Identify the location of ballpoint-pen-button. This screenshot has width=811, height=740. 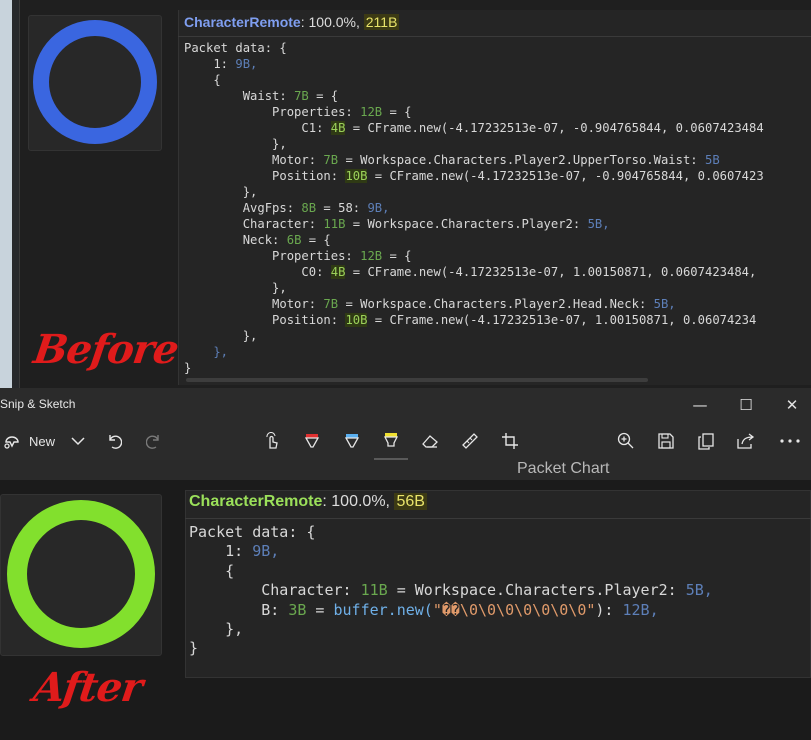
(312, 441).